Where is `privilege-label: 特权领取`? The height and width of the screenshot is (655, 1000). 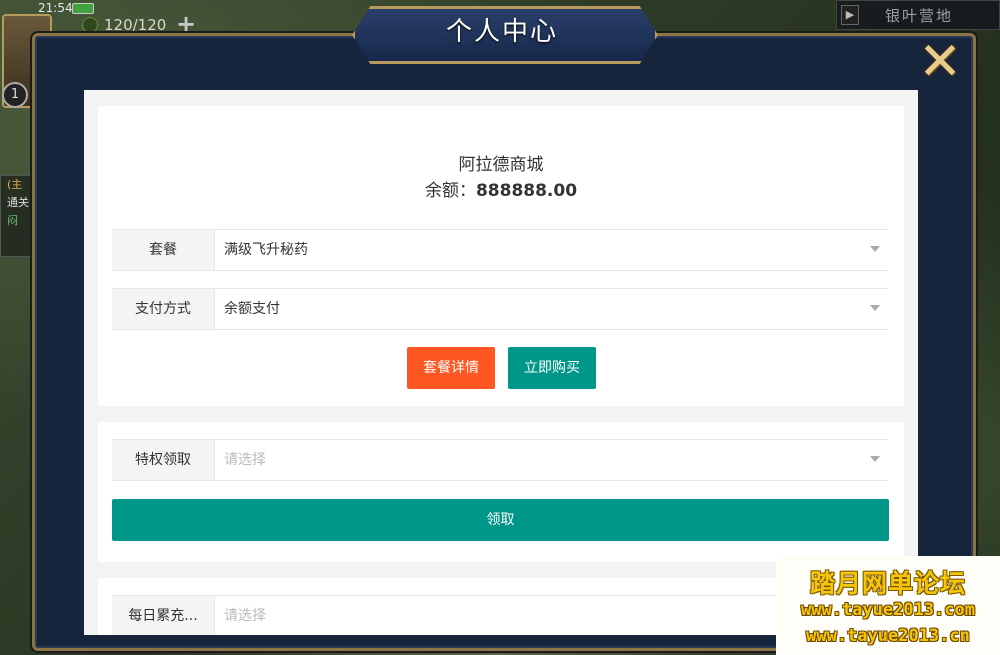
privilege-label: 特权领取 is located at coordinates (163, 460).